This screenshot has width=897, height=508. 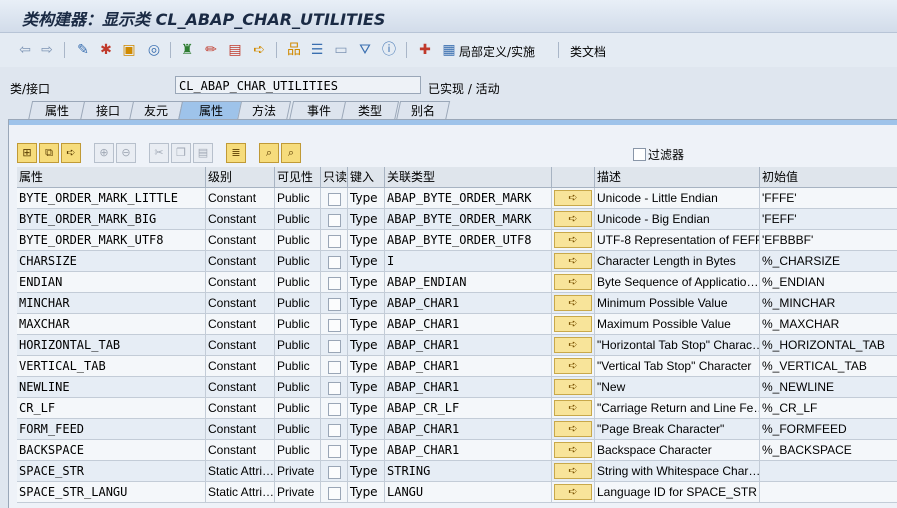 I want to click on sort-icon: ≣, so click(x=236, y=153).